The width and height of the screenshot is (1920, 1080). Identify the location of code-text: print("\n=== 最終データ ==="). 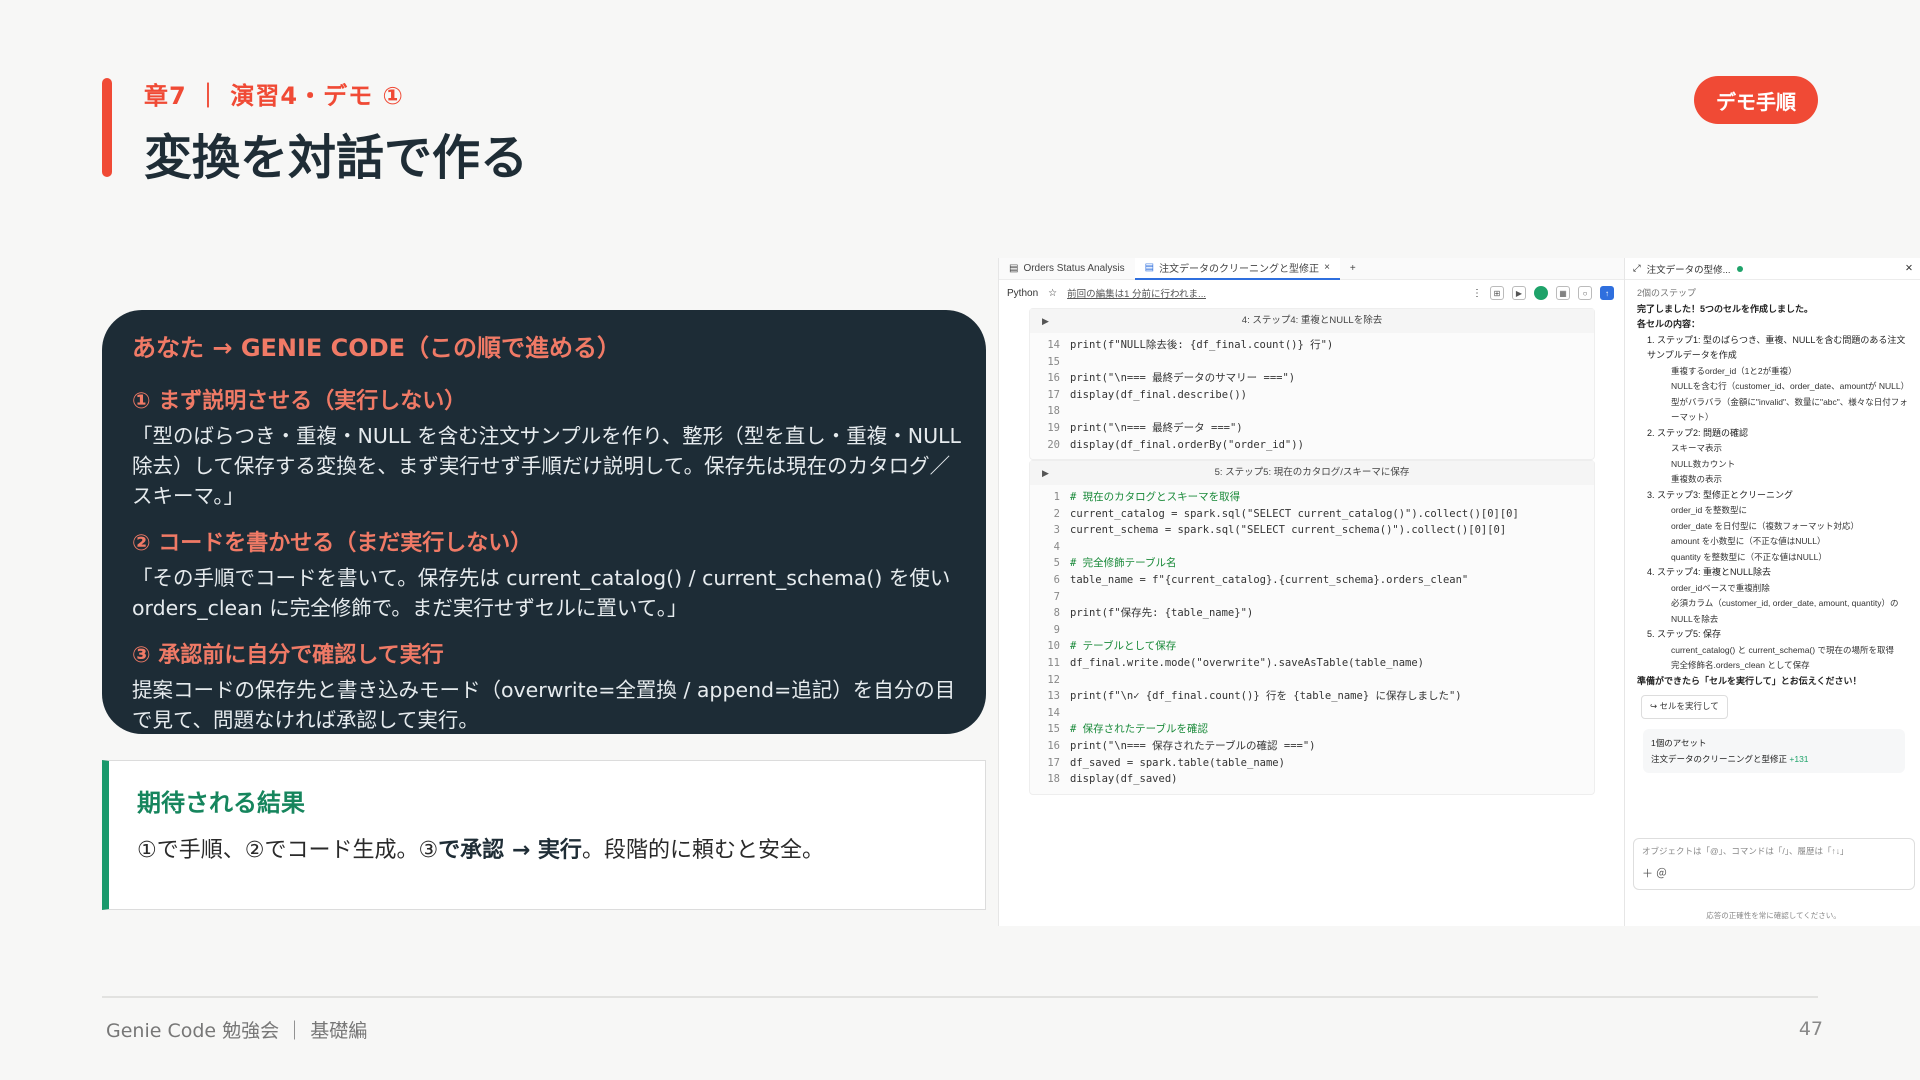
(1156, 427).